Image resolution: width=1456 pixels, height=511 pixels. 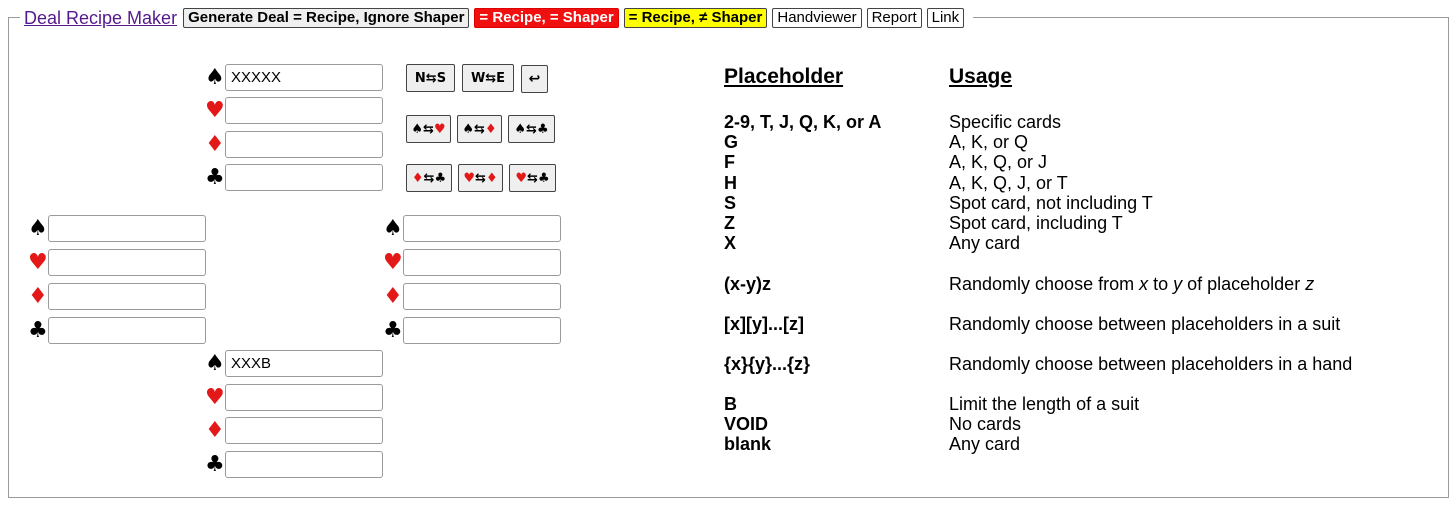 I want to click on east-spades-input, so click(x=482, y=228).